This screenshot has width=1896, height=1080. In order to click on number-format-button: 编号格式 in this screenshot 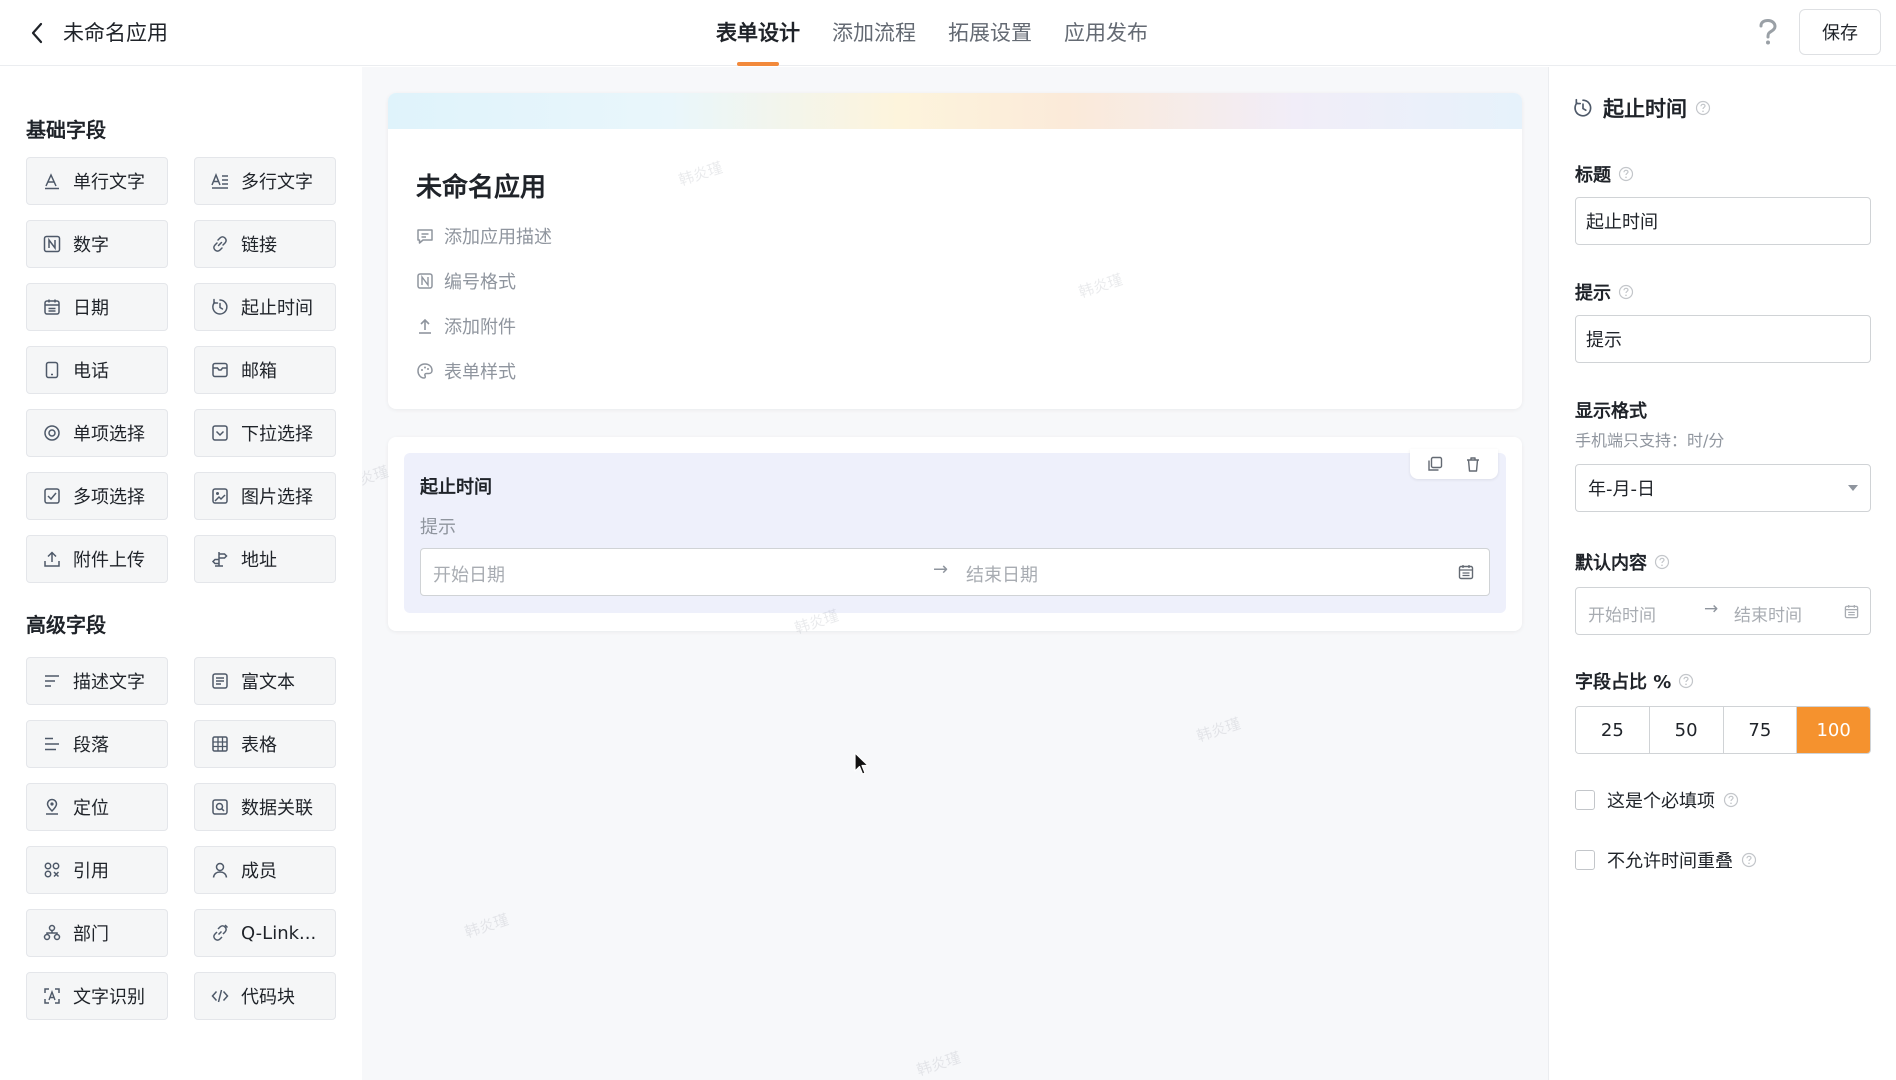, I will do `click(484, 281)`.